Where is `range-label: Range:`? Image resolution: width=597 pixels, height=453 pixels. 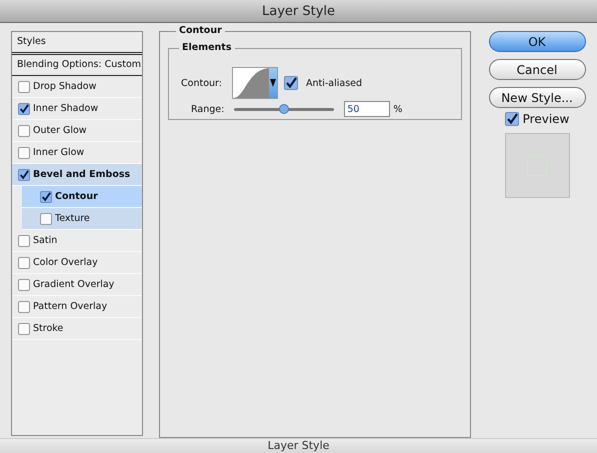 range-label: Range: is located at coordinates (207, 109).